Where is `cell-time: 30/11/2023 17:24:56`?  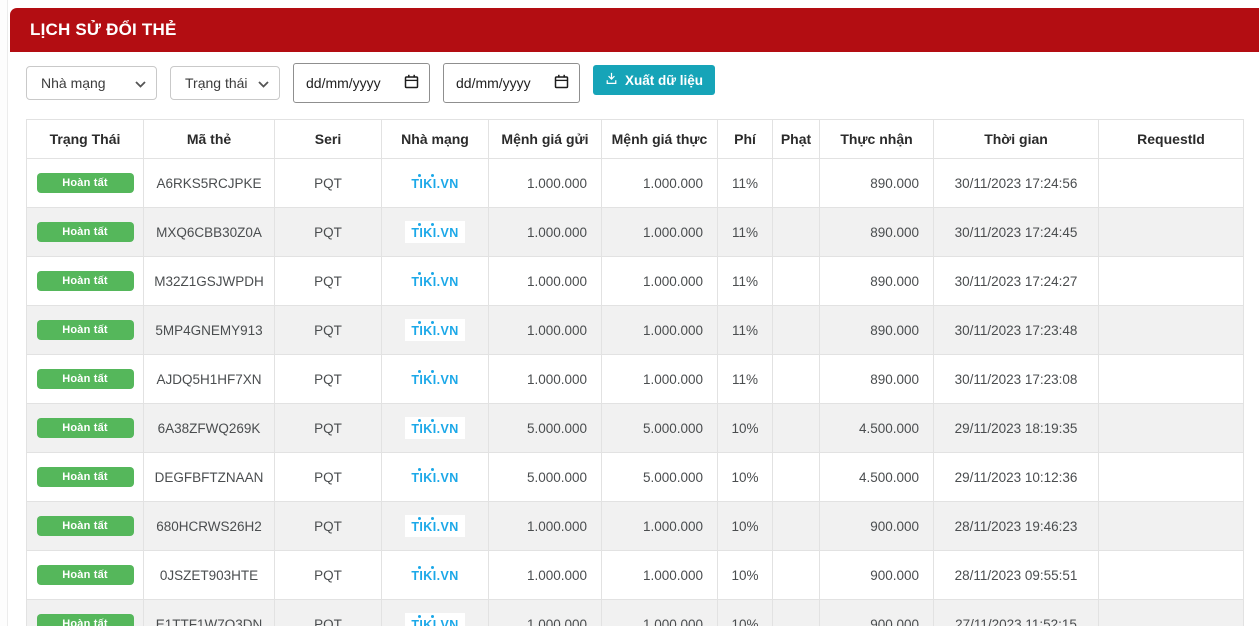
cell-time: 30/11/2023 17:24:56 is located at coordinates (1016, 183).